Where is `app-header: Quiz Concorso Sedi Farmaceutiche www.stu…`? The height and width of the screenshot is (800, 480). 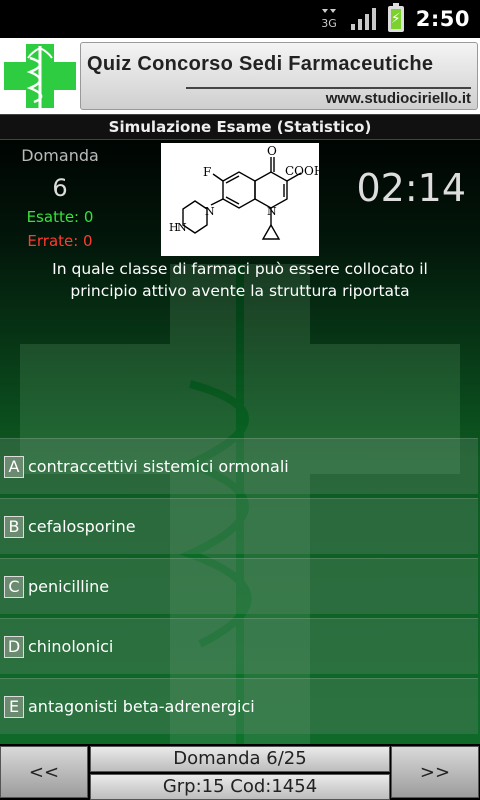
app-header: Quiz Concorso Sedi Farmaceutiche www.stu… is located at coordinates (240, 76).